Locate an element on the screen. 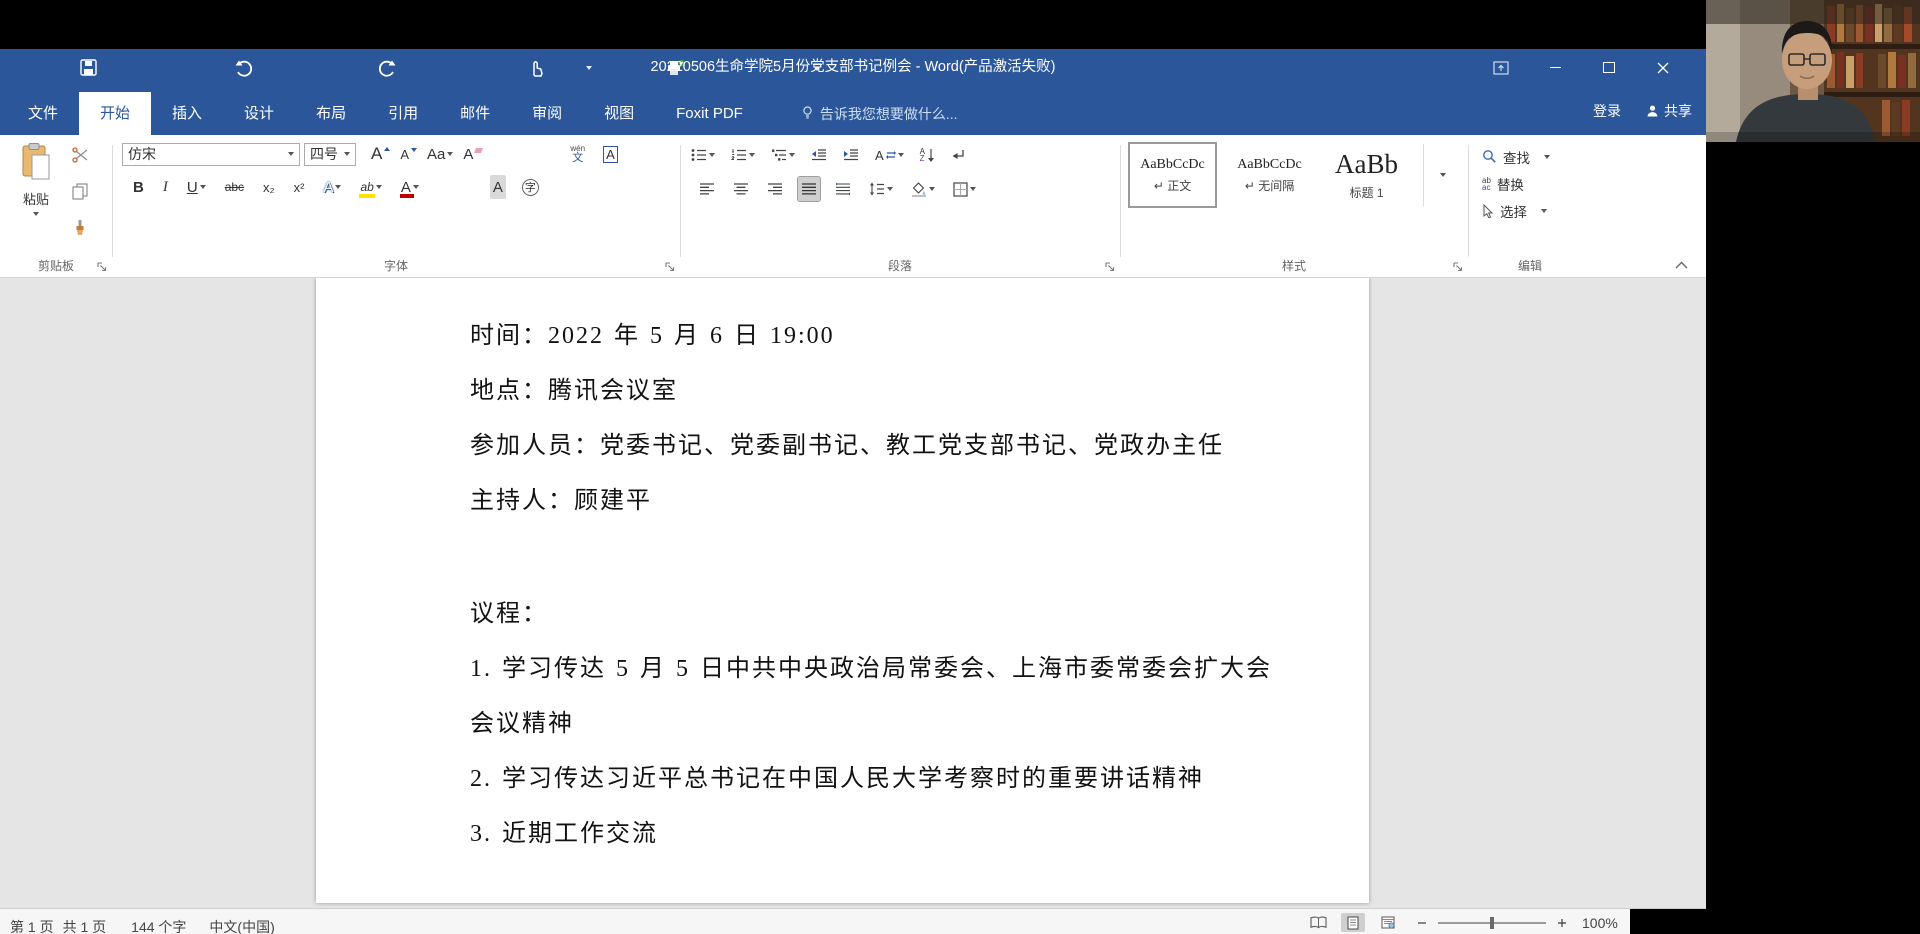 The image size is (1920, 934). style-no-spacing: AaBbCcDc ↵ 无间隔 is located at coordinates (1269, 175).